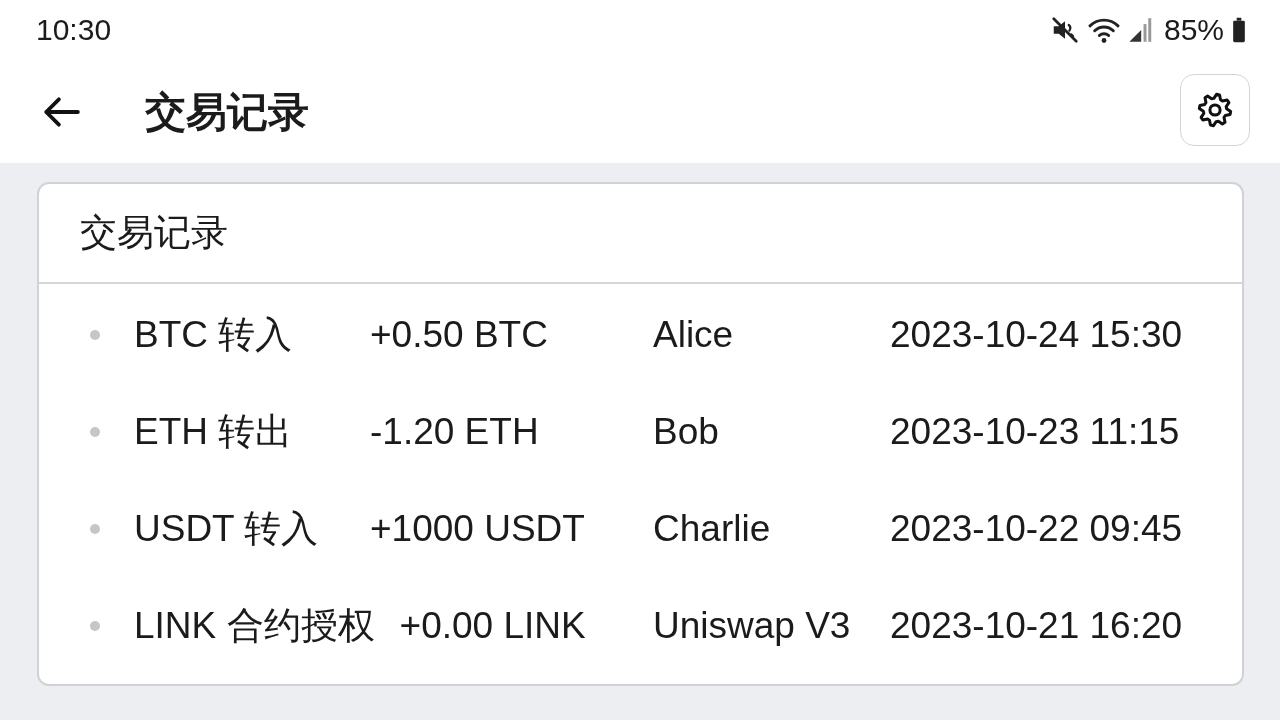 This screenshot has height=720, width=1280. I want to click on signal-icon, so click(1139, 30).